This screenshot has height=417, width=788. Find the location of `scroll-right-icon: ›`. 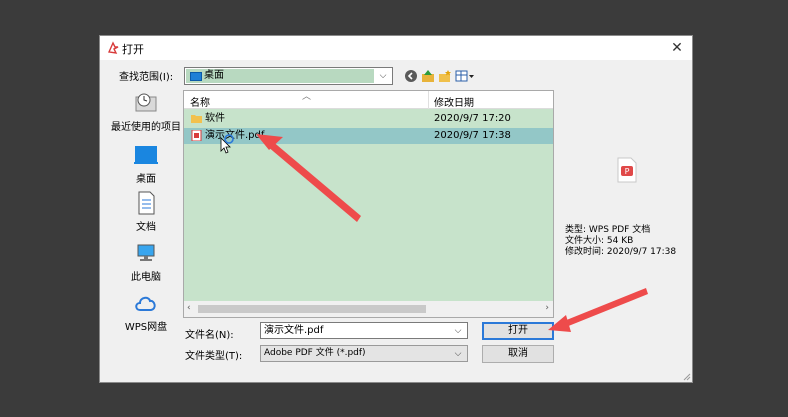

scroll-right-icon: › is located at coordinates (547, 308).